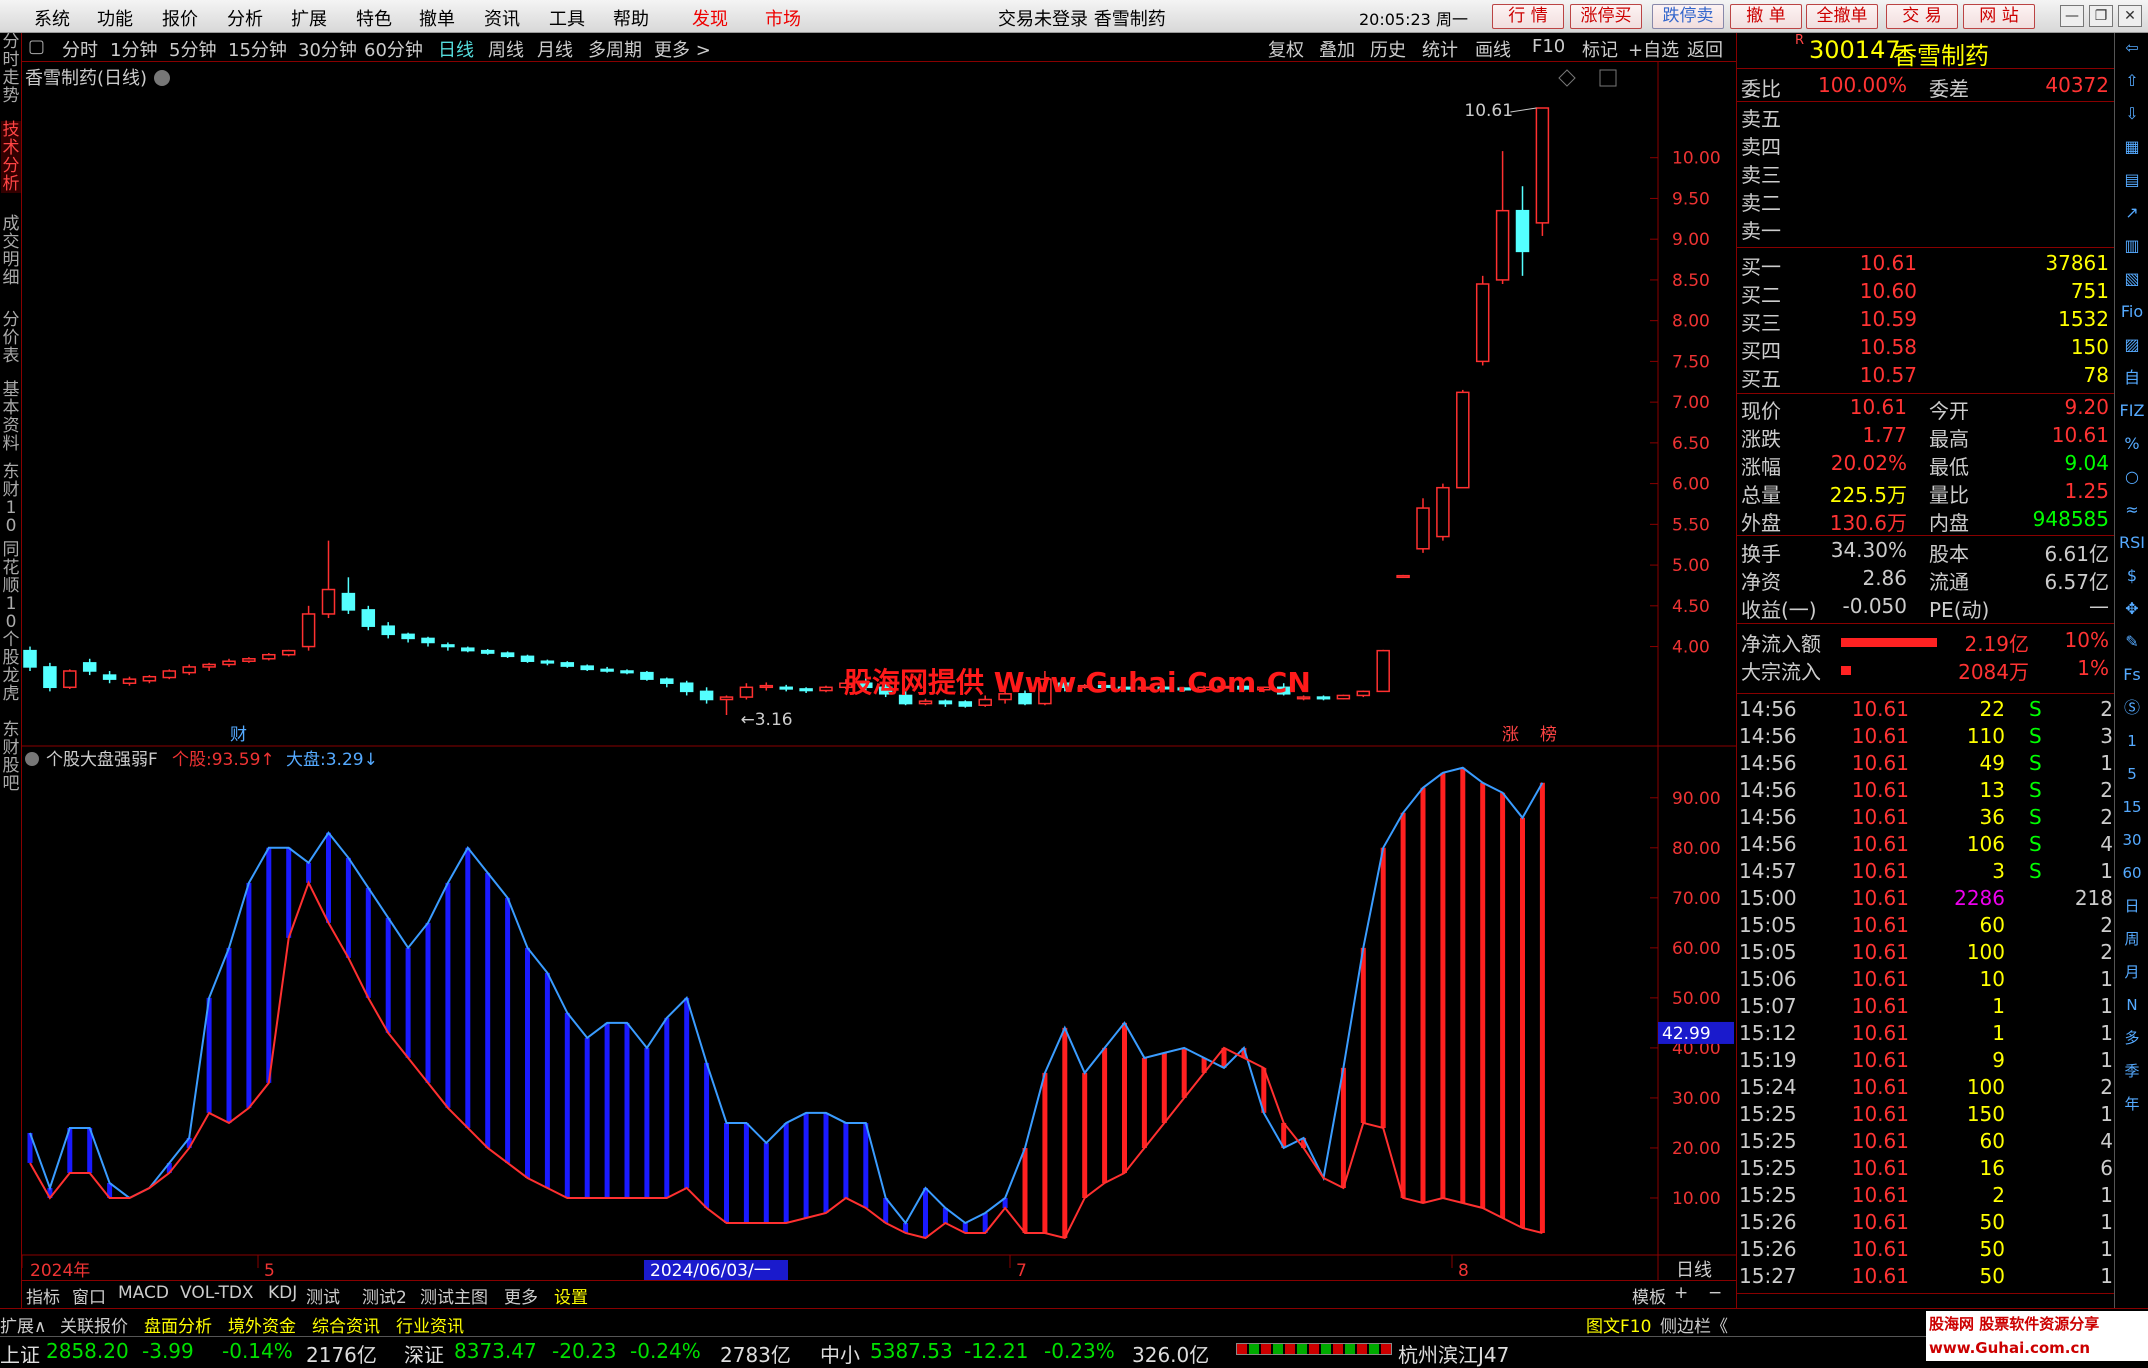 The image size is (2148, 1368). What do you see at coordinates (2132, 279) in the screenshot?
I see `strip-icon-7: ▧` at bounding box center [2132, 279].